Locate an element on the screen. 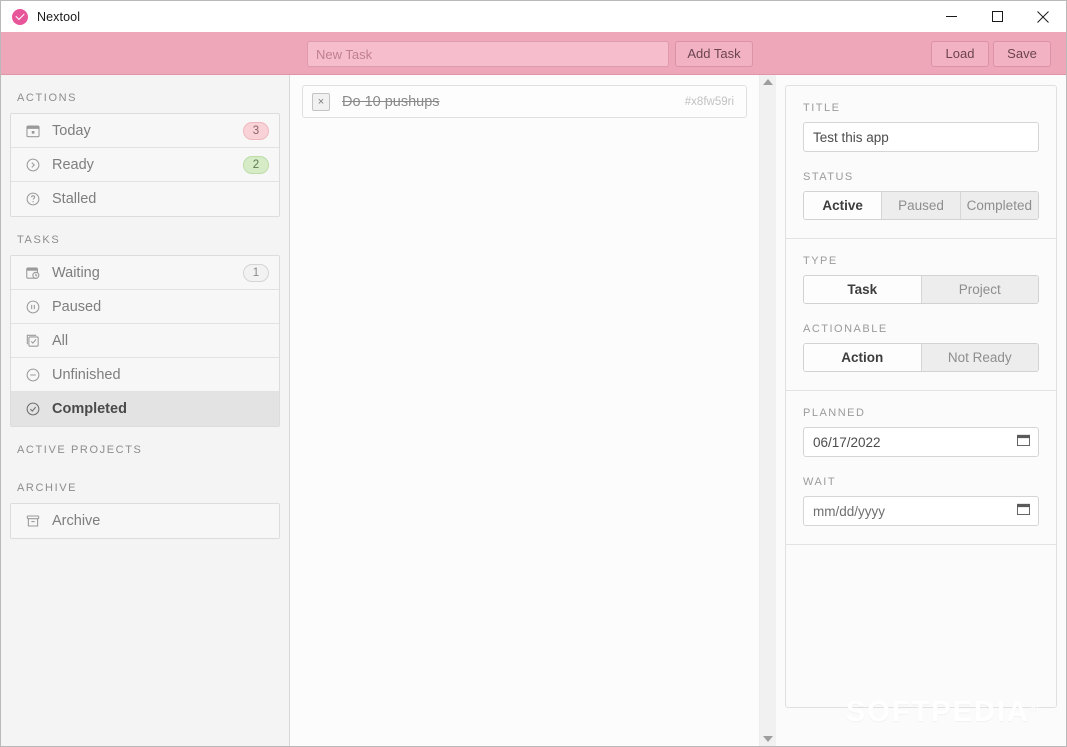 Image resolution: width=1067 pixels, height=747 pixels. sidebar-item-ready: Ready 2 is located at coordinates (145, 165).